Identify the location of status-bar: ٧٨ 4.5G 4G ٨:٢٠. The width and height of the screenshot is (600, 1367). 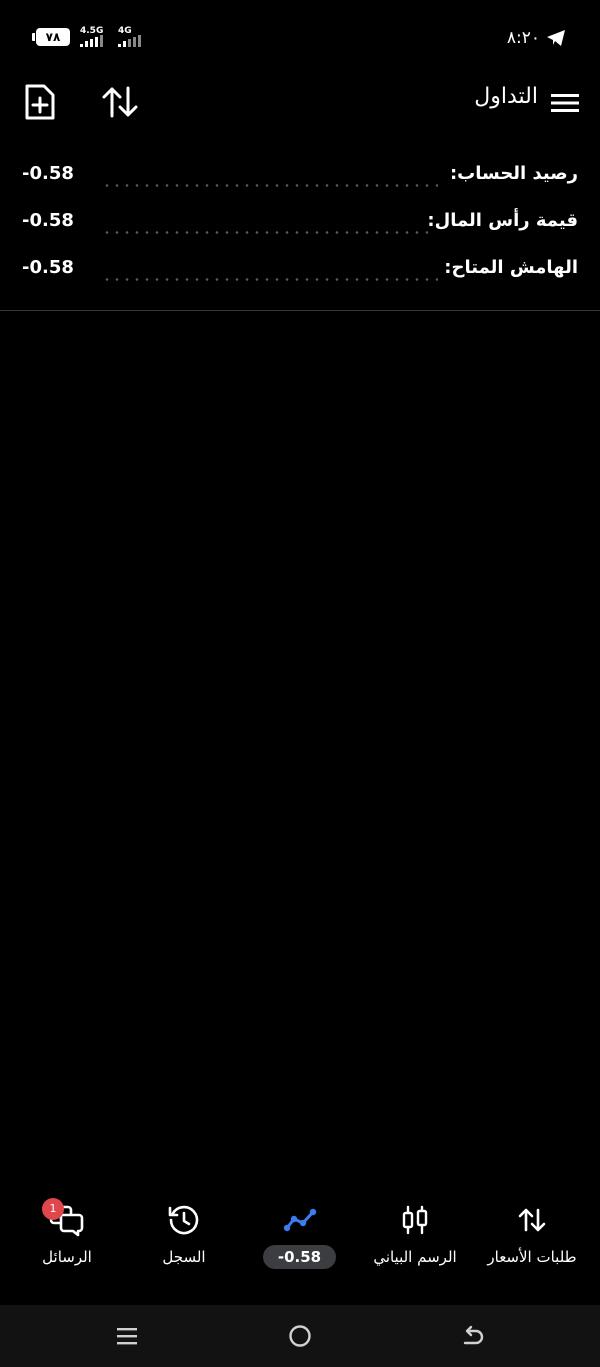
(300, 38).